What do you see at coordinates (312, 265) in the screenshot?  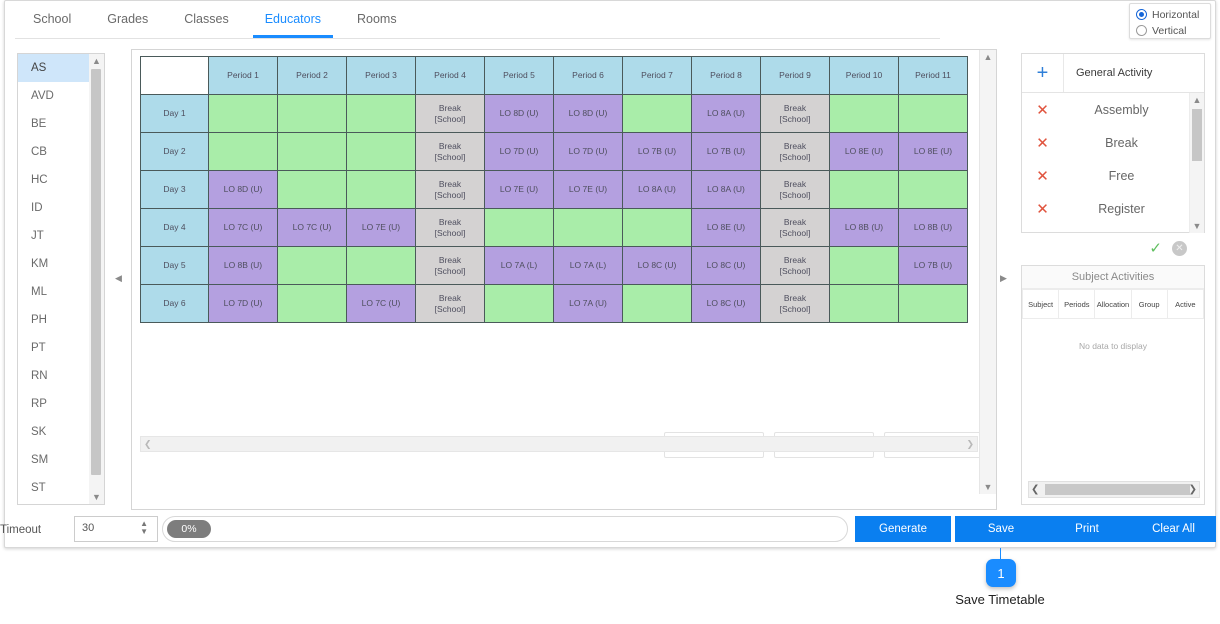 I see `timetable-cell-d5-p2` at bounding box center [312, 265].